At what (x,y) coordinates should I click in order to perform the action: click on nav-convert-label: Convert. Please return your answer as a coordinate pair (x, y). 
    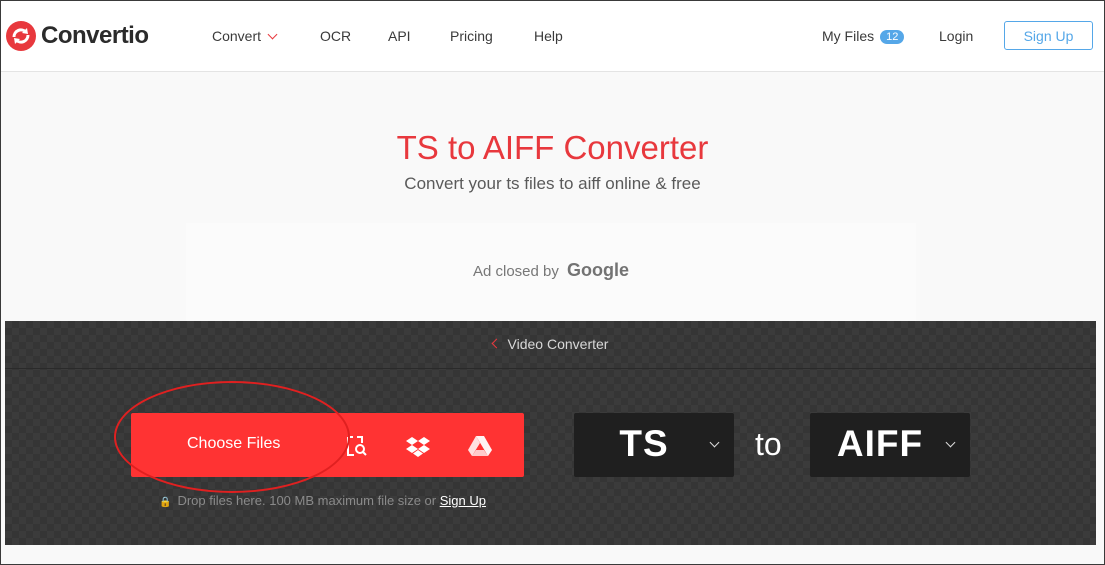
    Looking at the image, I should click on (237, 36).